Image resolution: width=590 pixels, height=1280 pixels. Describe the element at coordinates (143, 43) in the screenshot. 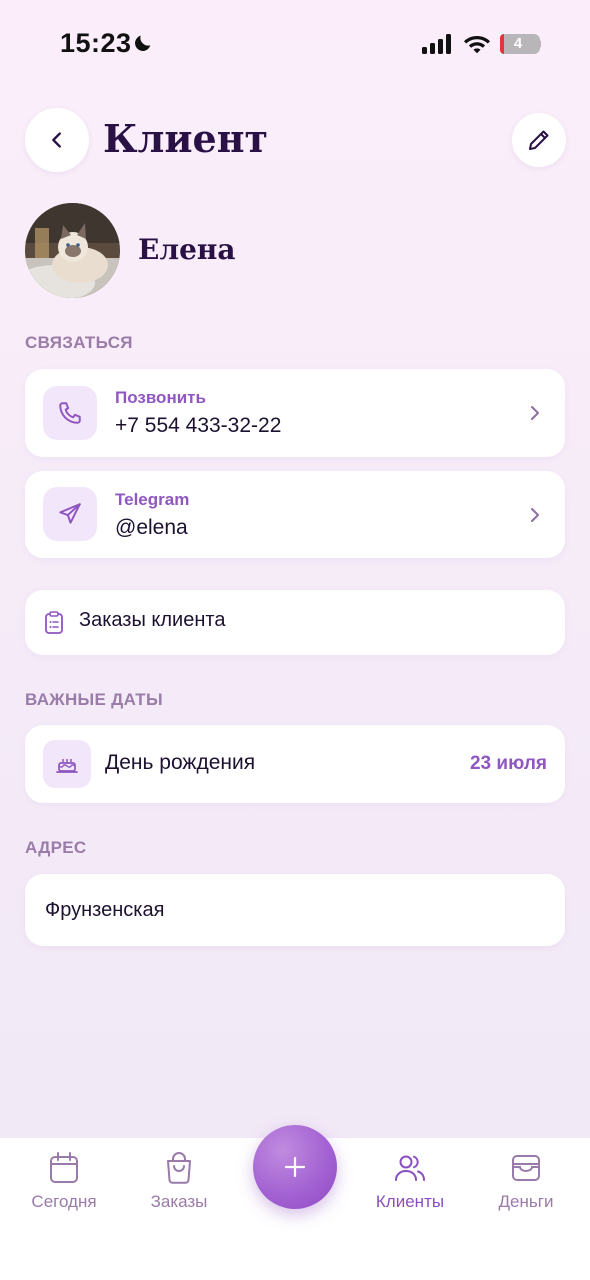

I see `moon-icon` at that location.